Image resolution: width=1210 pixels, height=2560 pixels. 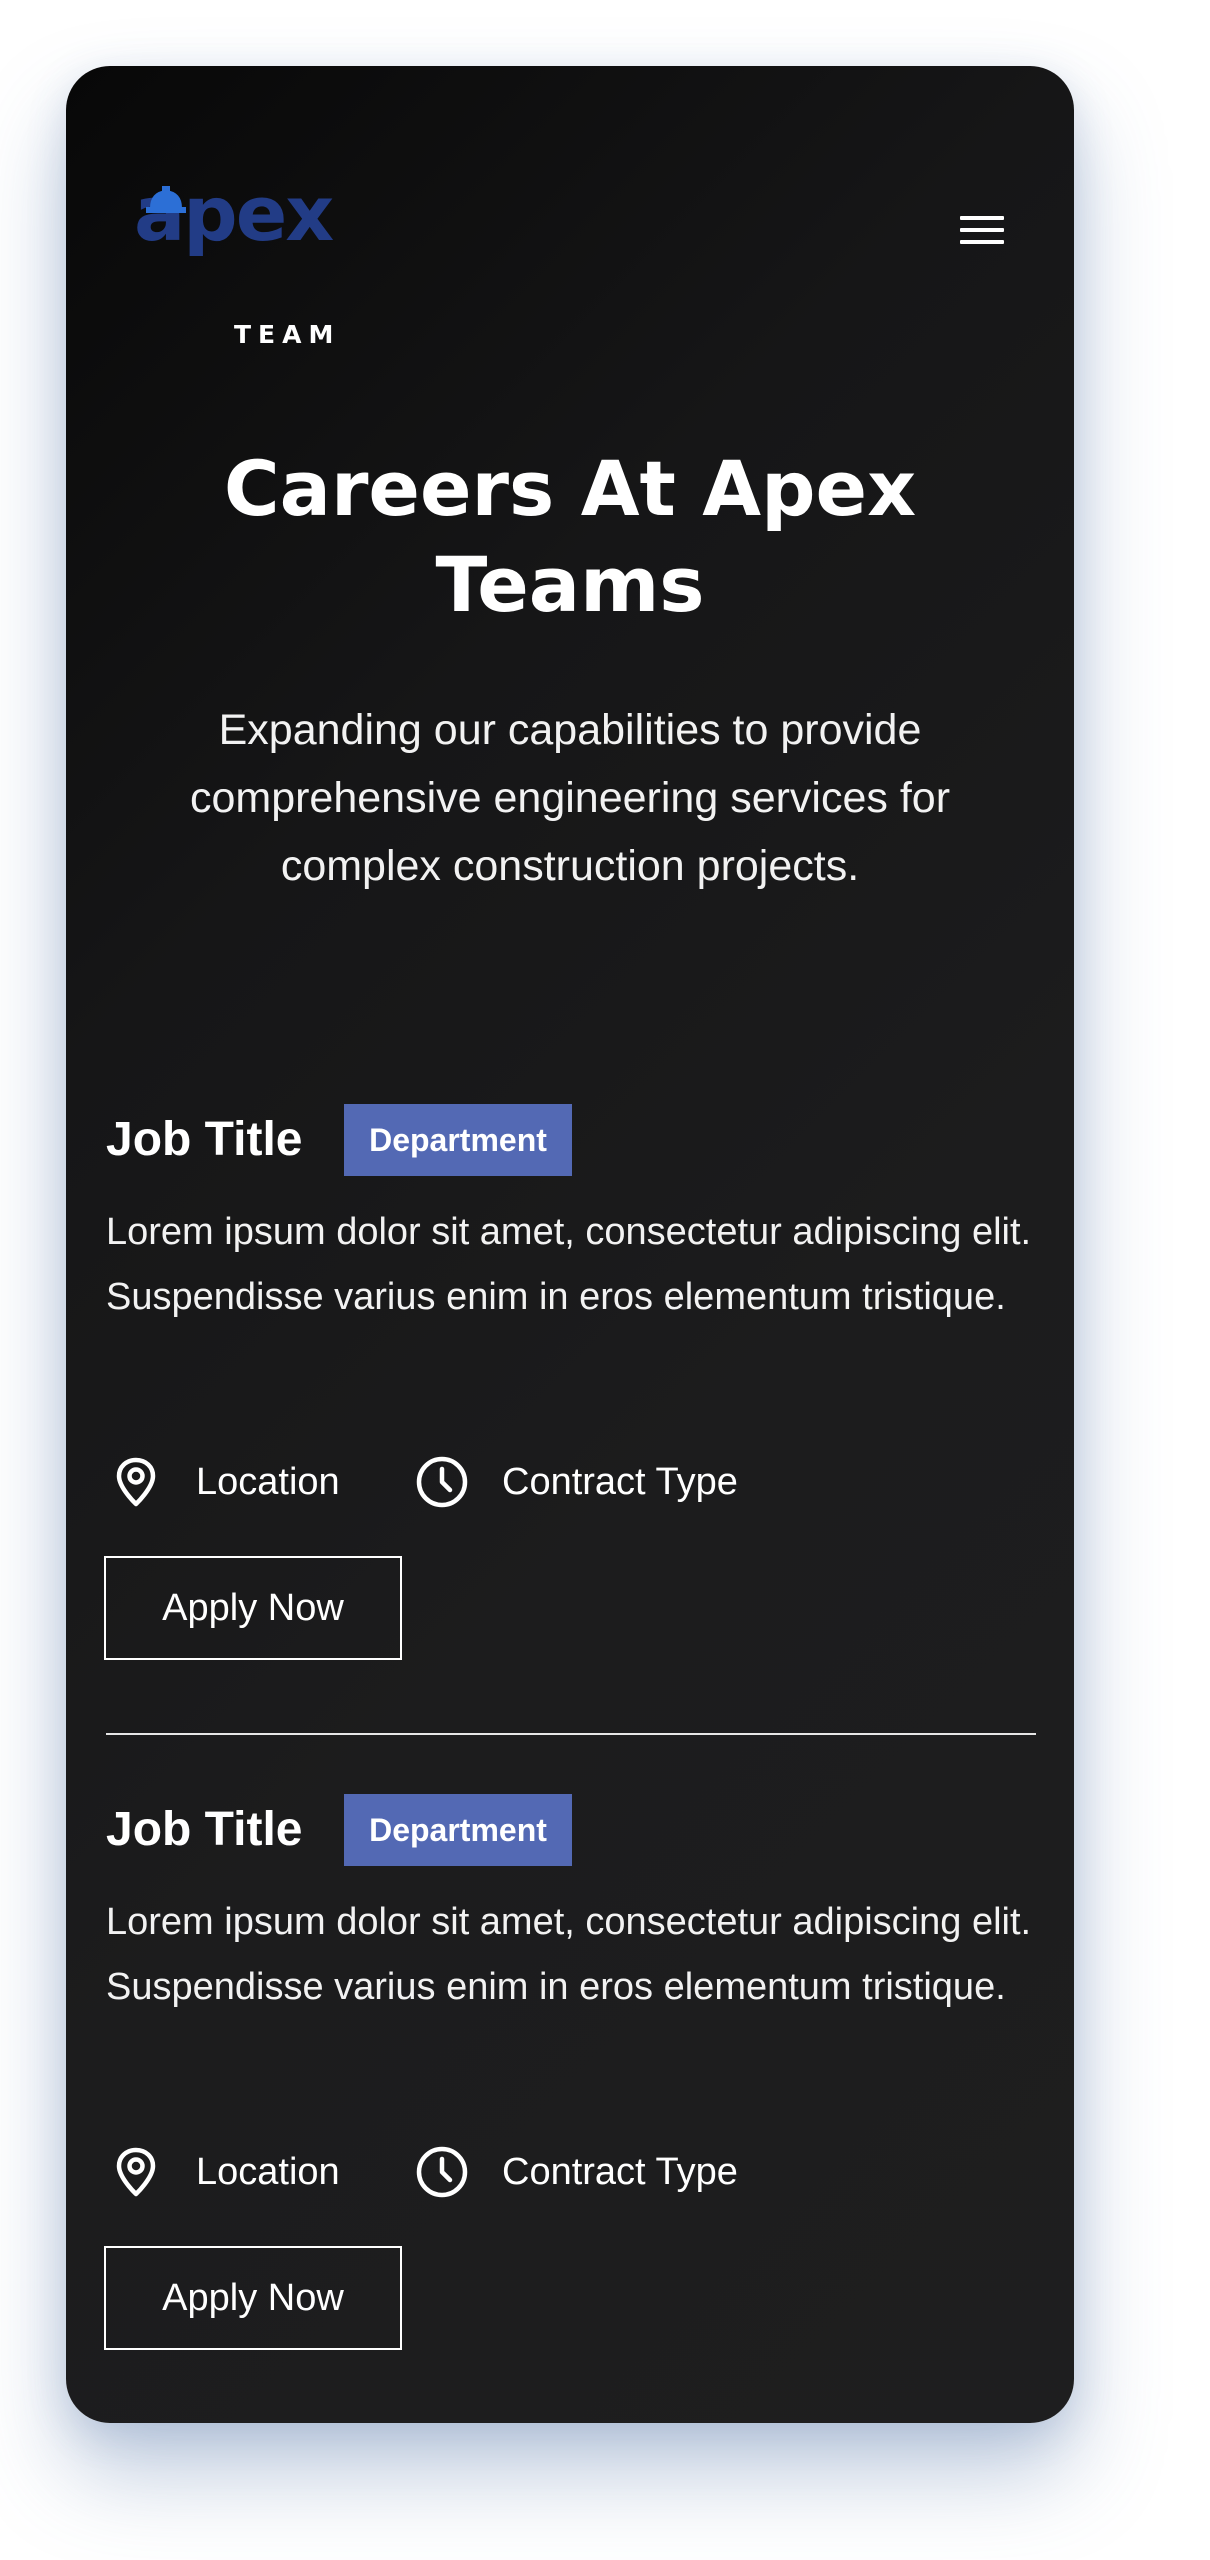 What do you see at coordinates (571, 1734) in the screenshot?
I see `job-divider` at bounding box center [571, 1734].